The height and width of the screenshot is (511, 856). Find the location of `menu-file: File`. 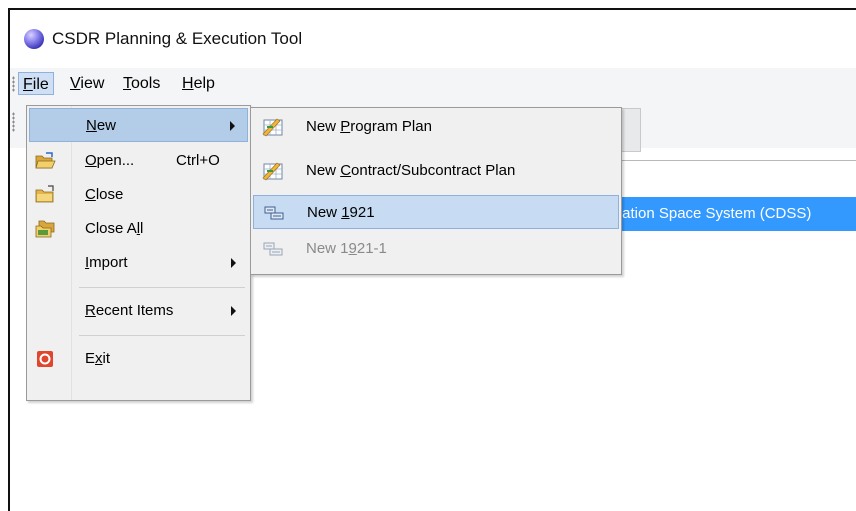

menu-file: File is located at coordinates (36, 83).